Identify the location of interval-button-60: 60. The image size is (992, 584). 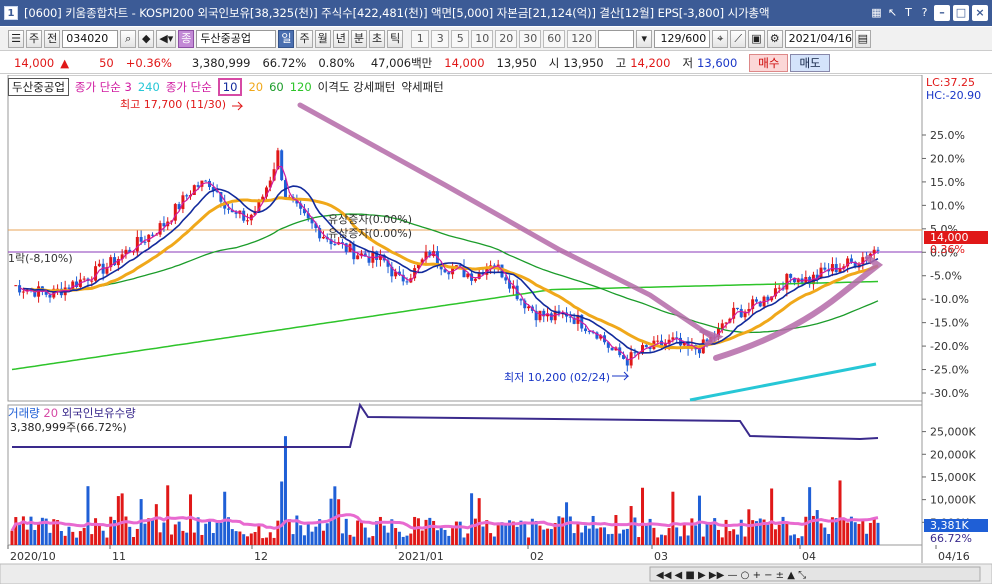
(554, 38).